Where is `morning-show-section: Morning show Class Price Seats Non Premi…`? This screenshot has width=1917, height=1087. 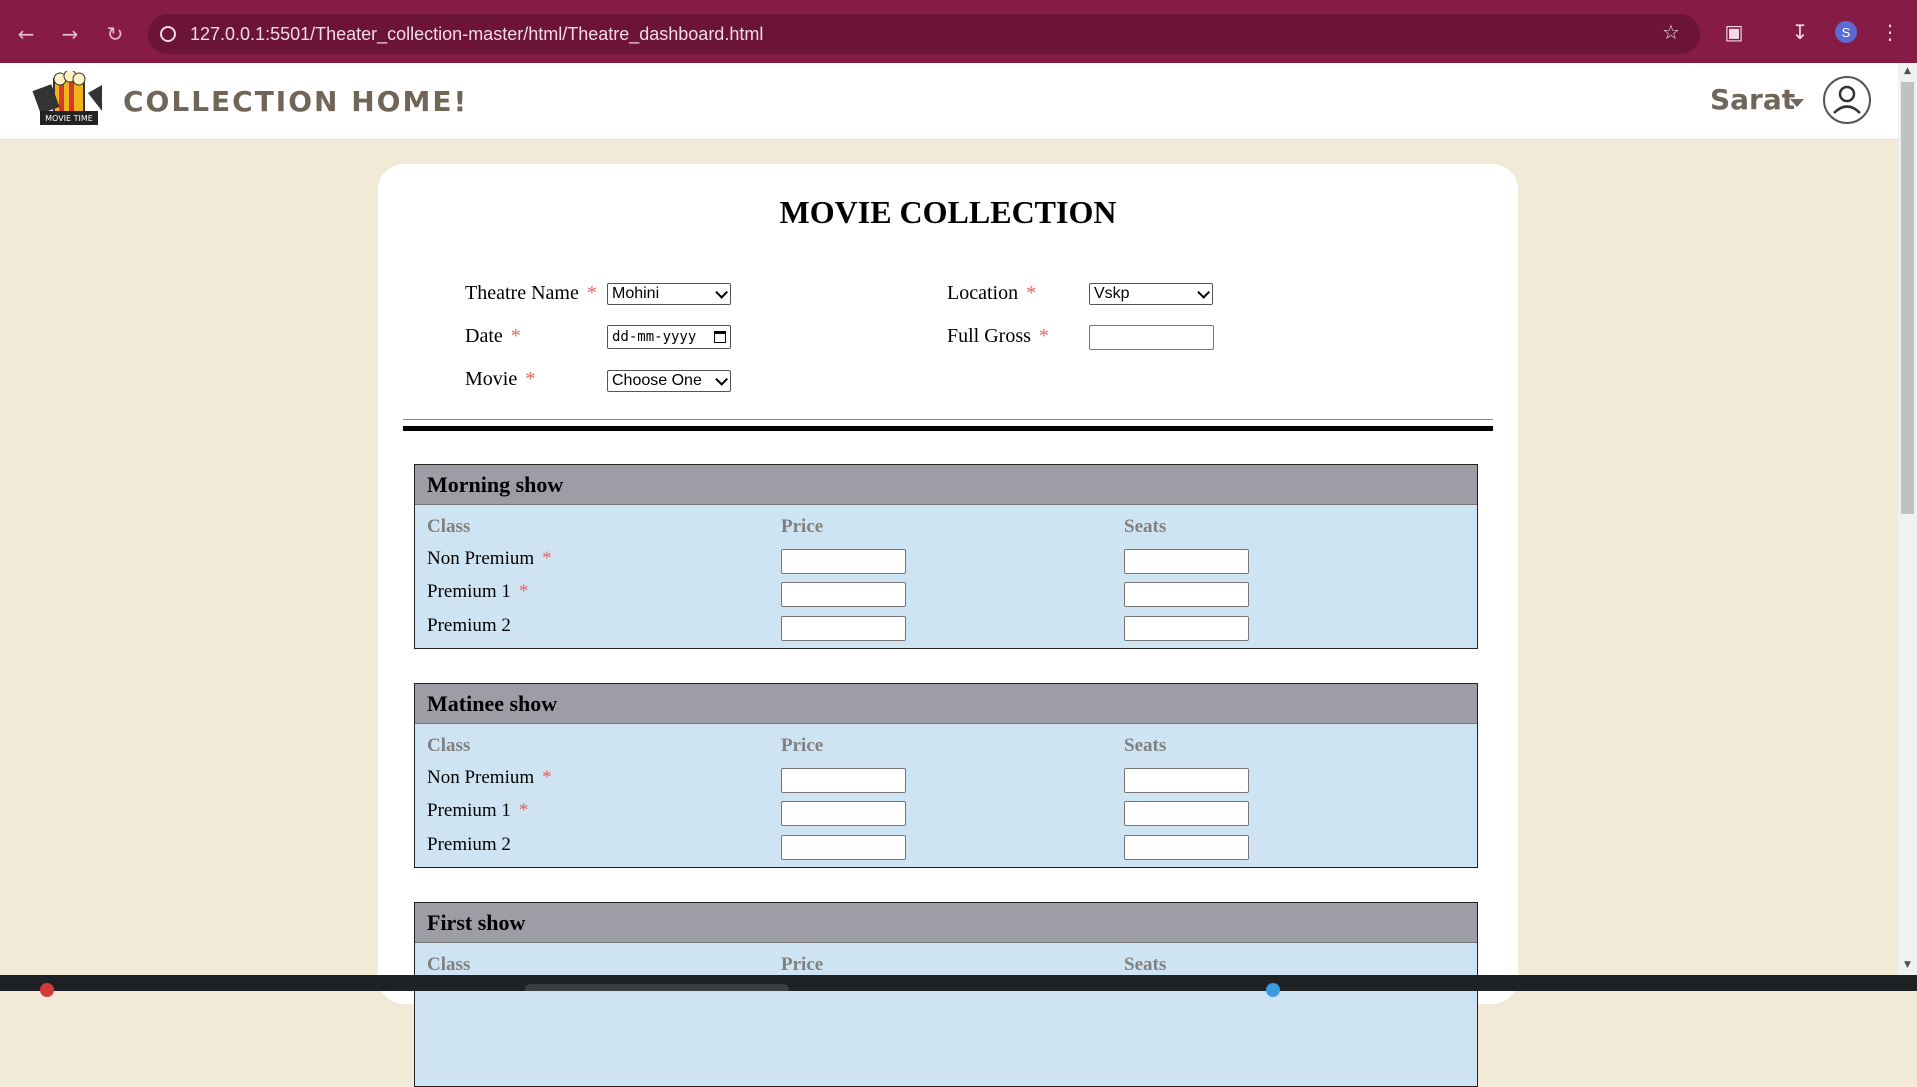
morning-show-section: Morning show Class Price Seats Non Premi… is located at coordinates (946, 556).